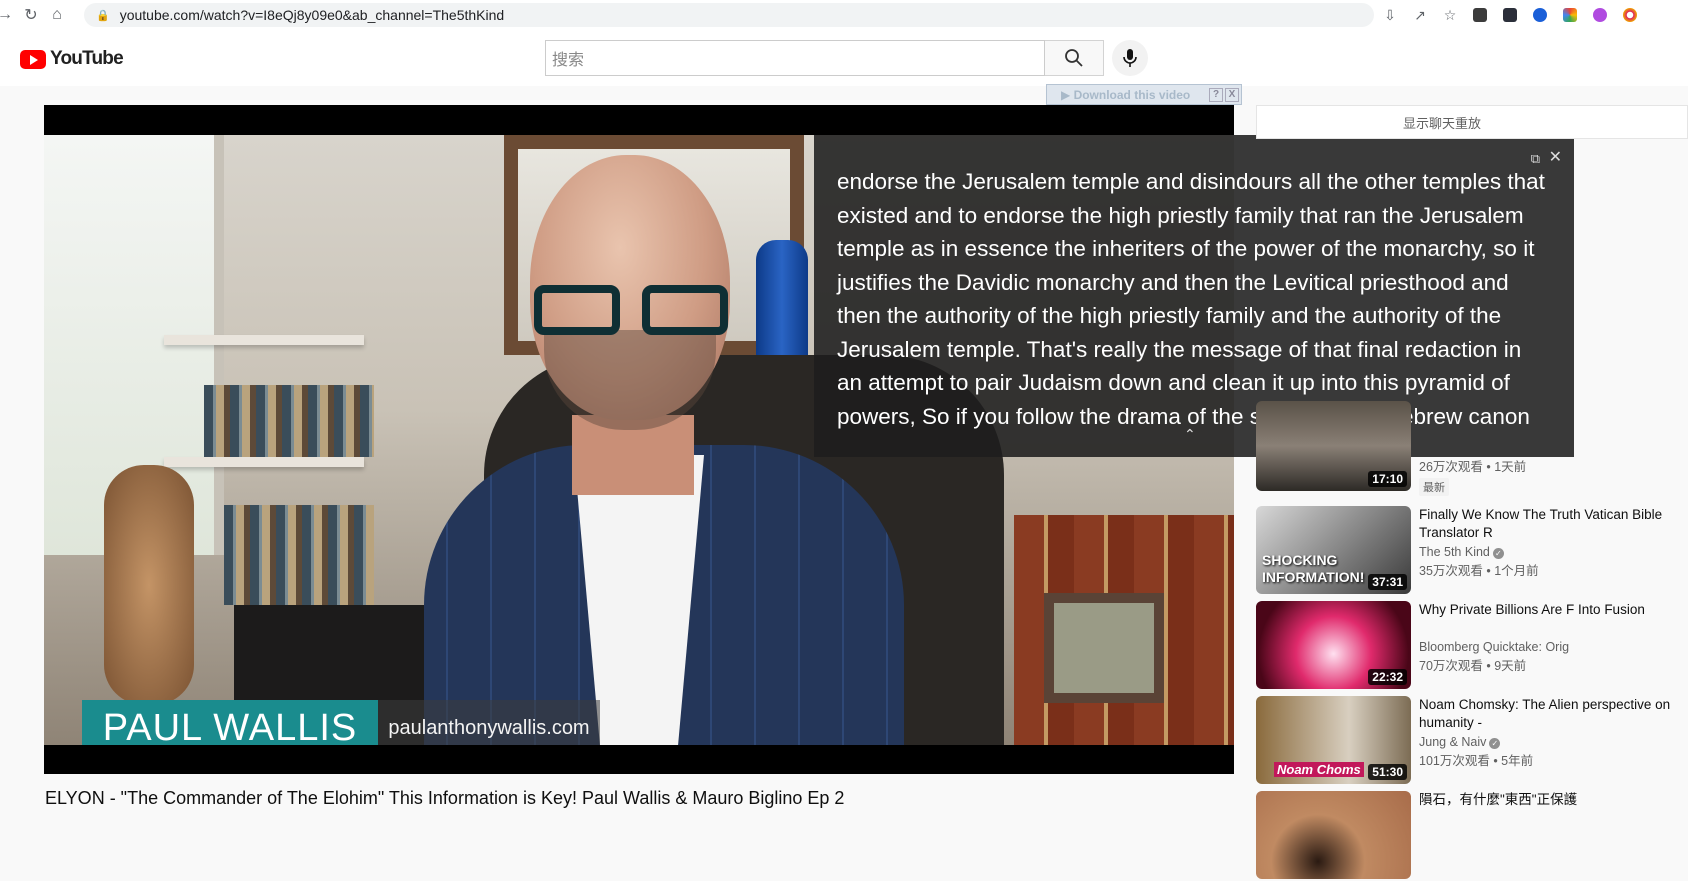  What do you see at coordinates (1553, 552) in the screenshot?
I see `channel-name: The 5th Kind ✓` at bounding box center [1553, 552].